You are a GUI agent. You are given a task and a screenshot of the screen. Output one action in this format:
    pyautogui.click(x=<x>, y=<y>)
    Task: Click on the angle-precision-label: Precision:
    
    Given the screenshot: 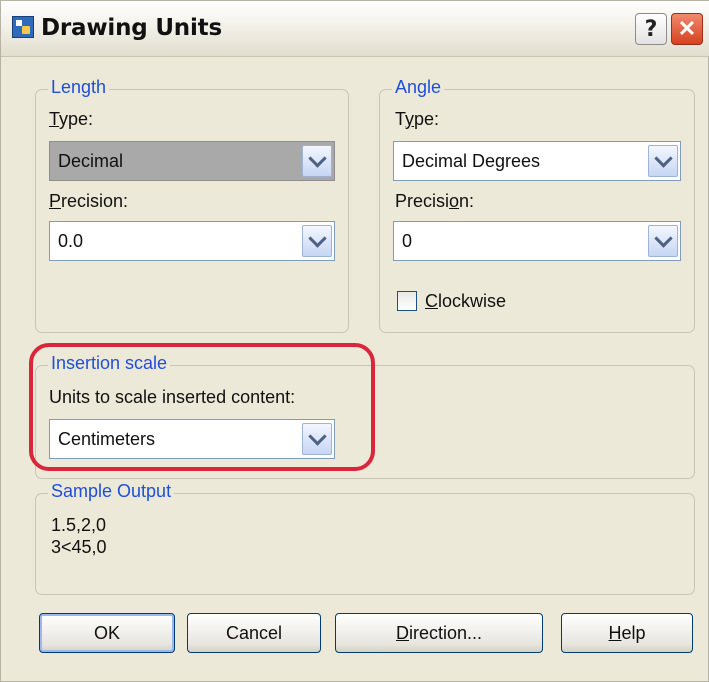 What is the action you would take?
    pyautogui.click(x=435, y=201)
    